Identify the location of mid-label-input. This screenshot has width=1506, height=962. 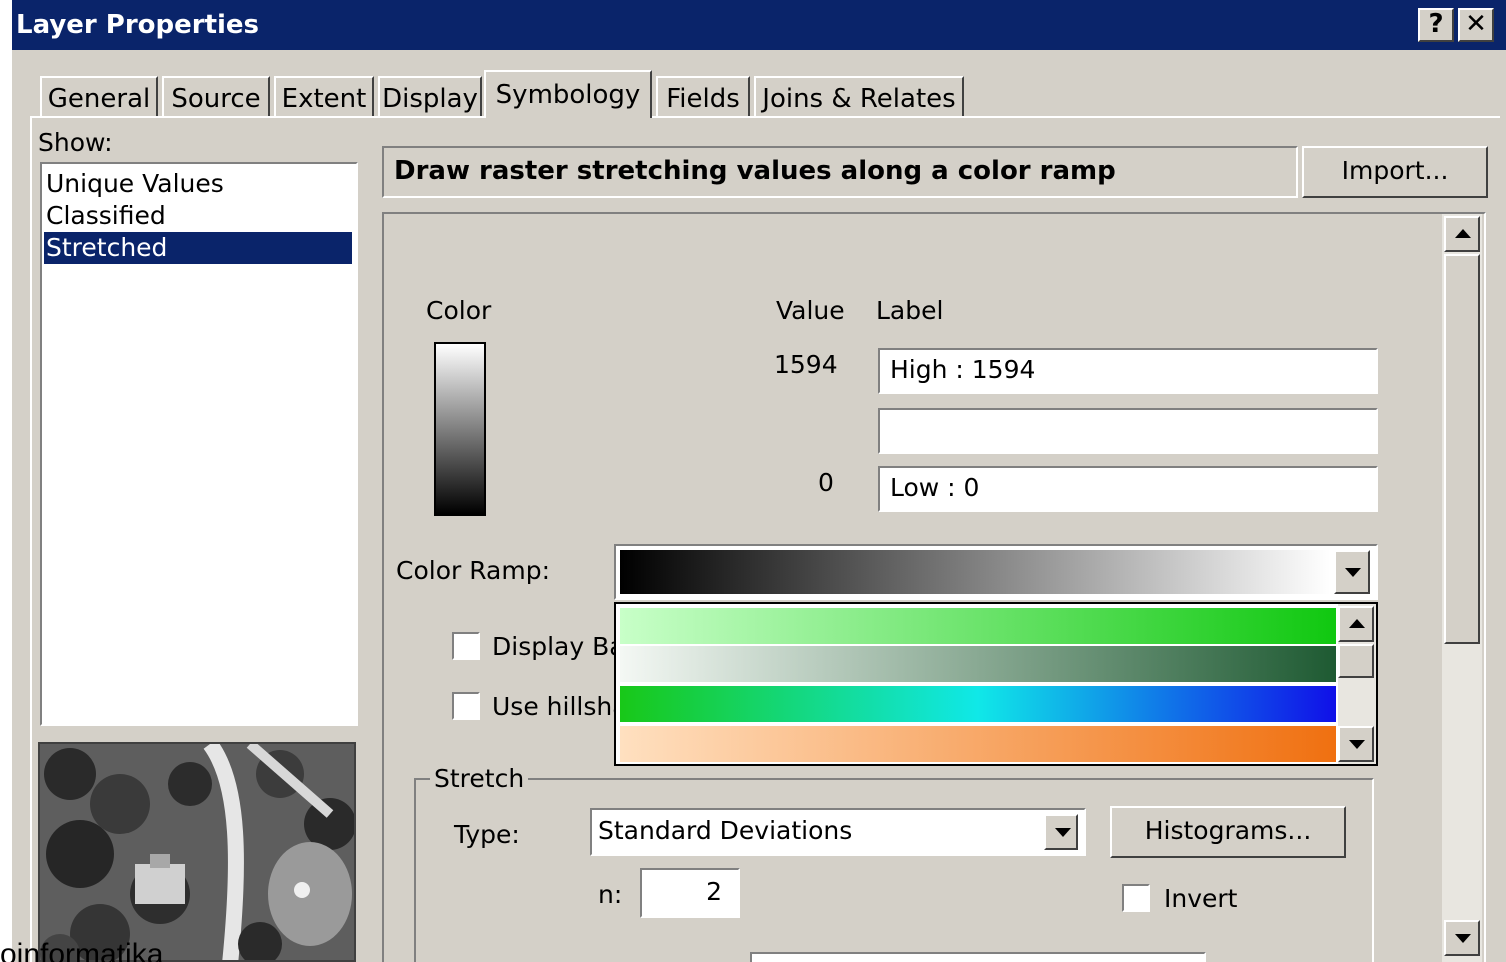
(1128, 431).